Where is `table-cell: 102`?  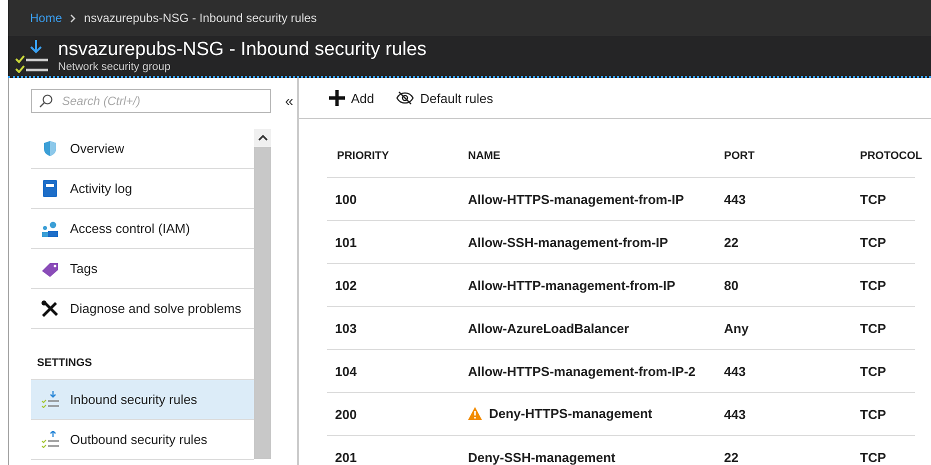
table-cell: 102 is located at coordinates (392, 285).